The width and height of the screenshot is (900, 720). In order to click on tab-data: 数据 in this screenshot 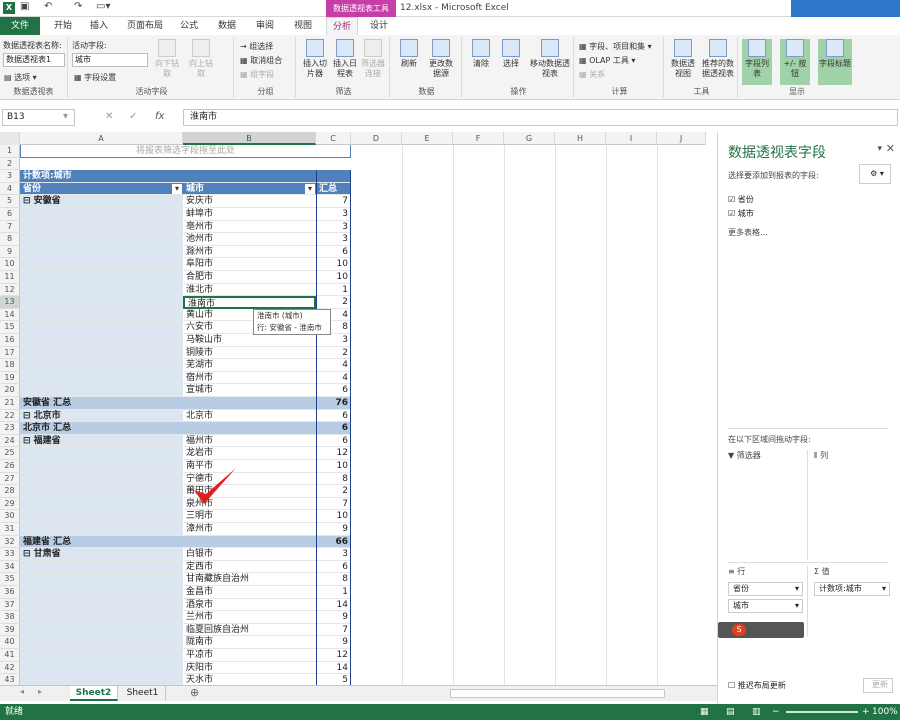, I will do `click(227, 26)`.